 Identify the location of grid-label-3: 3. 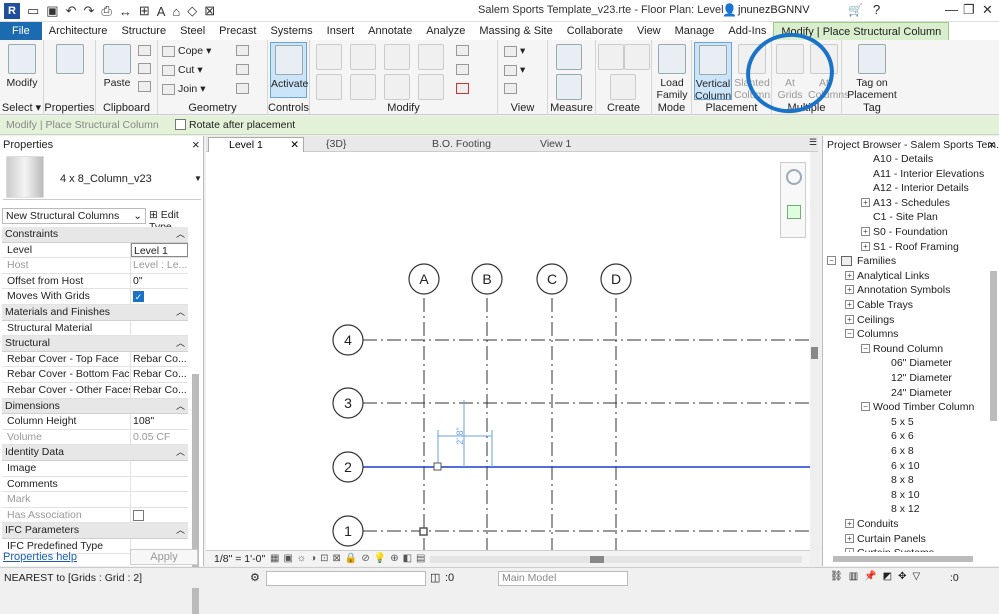
(348, 403).